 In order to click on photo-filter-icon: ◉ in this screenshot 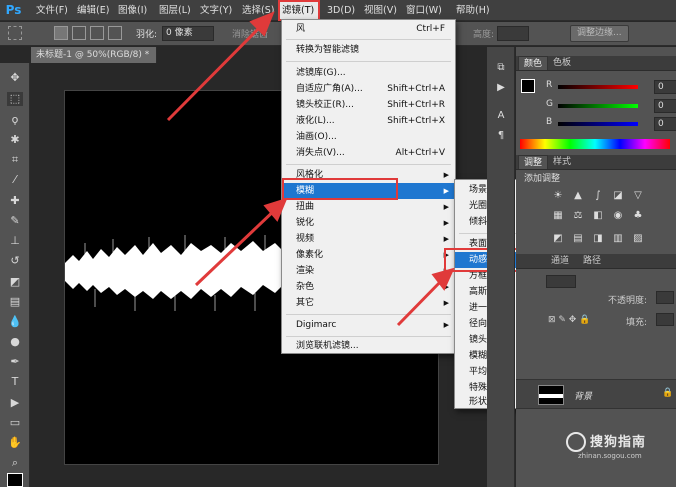, I will do `click(618, 216)`.